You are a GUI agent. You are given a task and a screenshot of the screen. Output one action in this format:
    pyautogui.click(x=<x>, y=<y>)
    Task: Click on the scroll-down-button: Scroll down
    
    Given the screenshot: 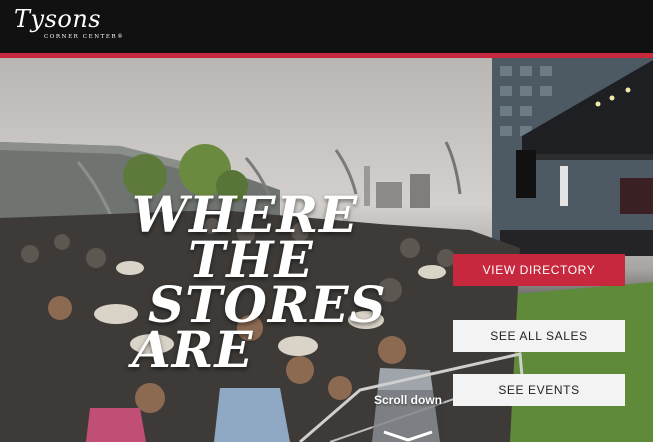 What is the action you would take?
    pyautogui.click(x=408, y=416)
    